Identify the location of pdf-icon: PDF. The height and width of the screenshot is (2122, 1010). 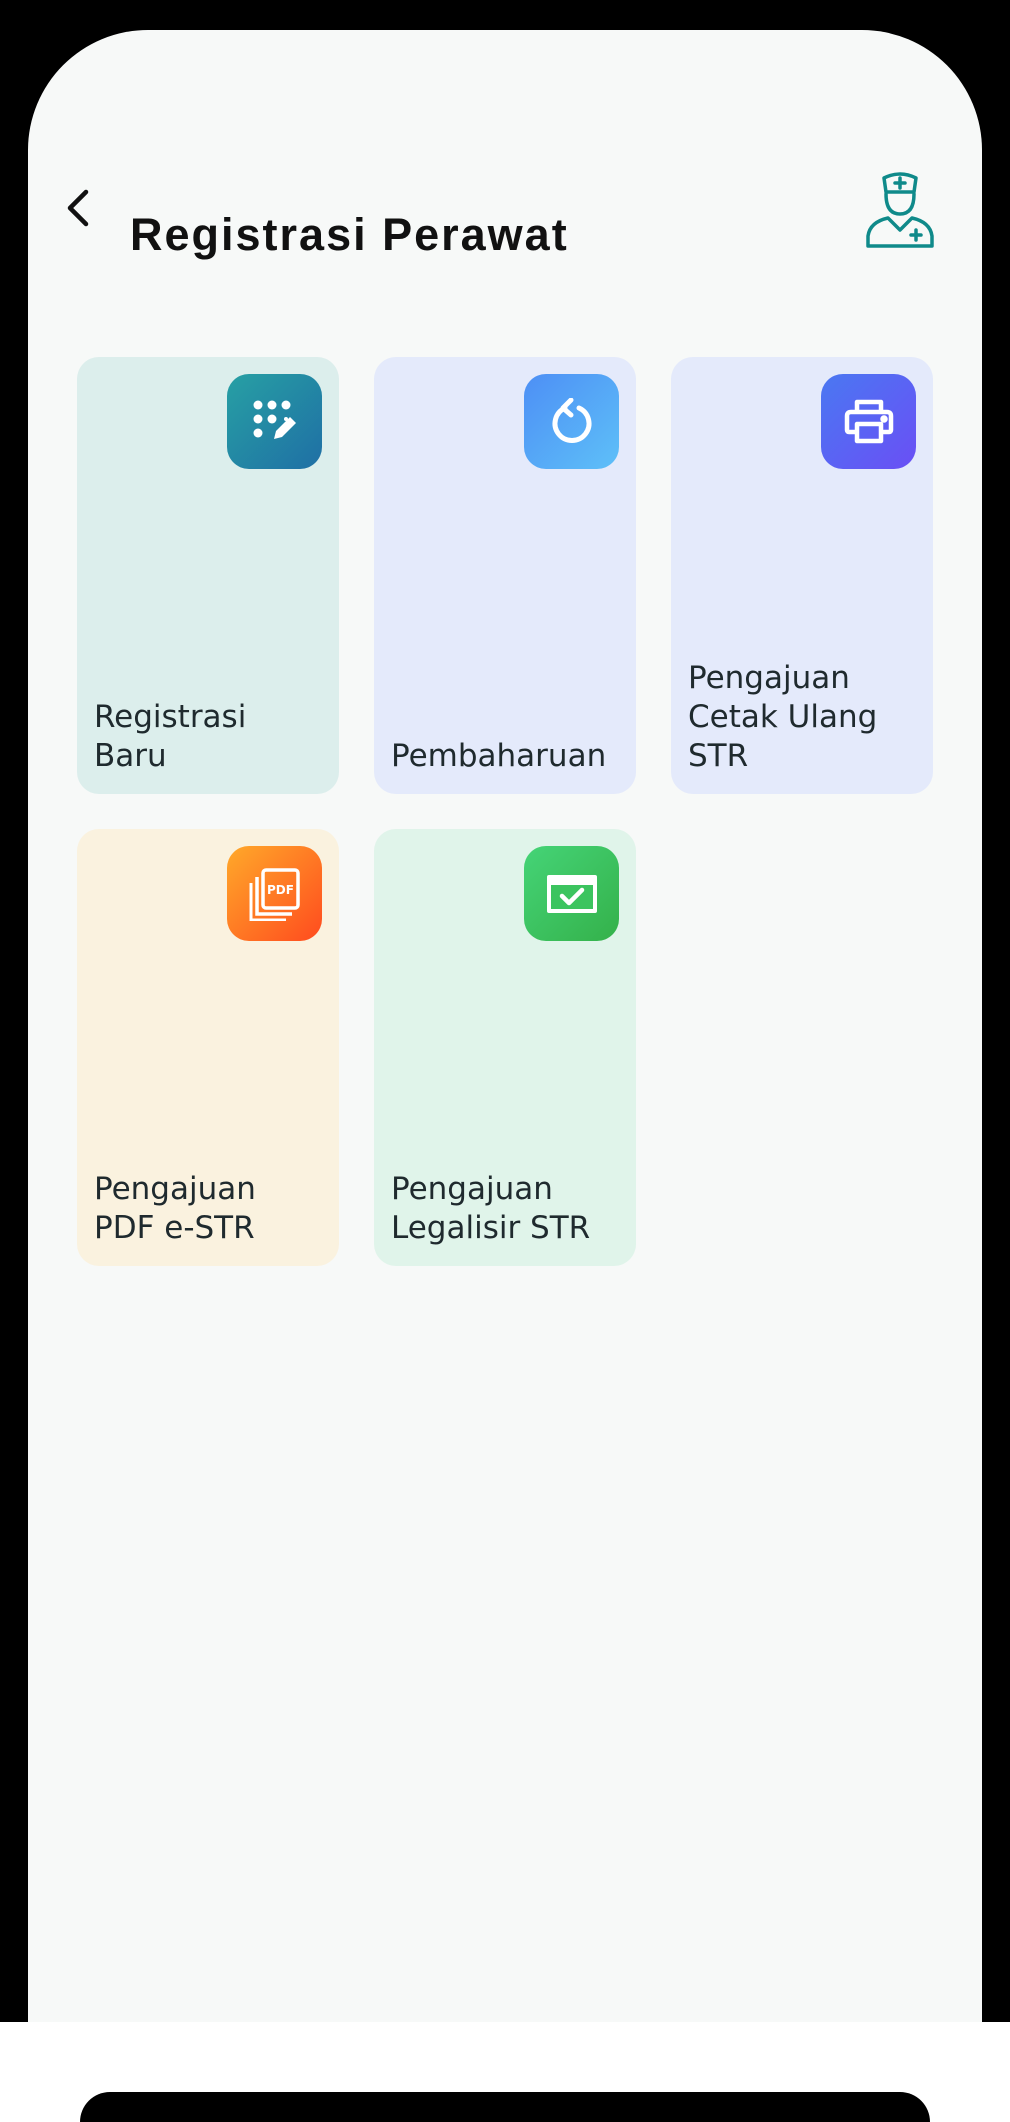
(274, 894).